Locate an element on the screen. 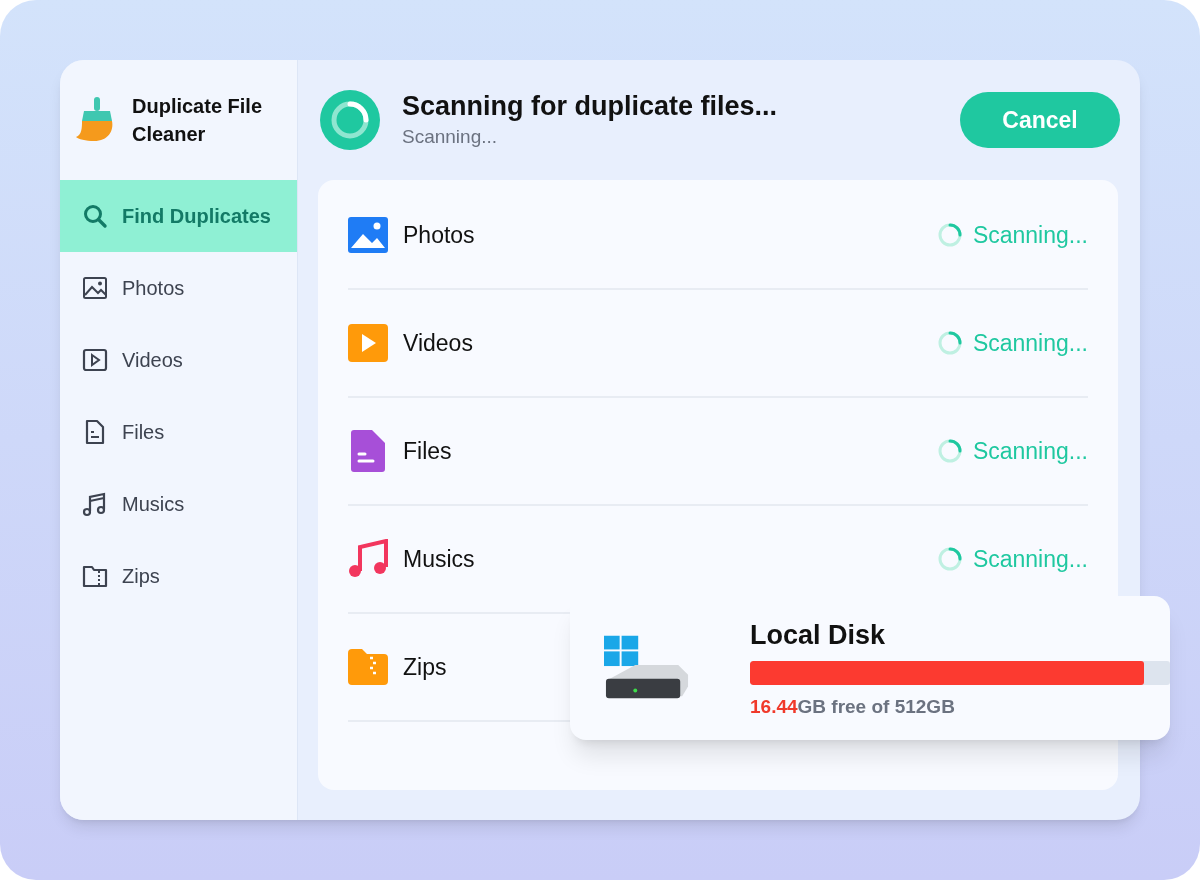  category-label: Photos is located at coordinates (439, 235).